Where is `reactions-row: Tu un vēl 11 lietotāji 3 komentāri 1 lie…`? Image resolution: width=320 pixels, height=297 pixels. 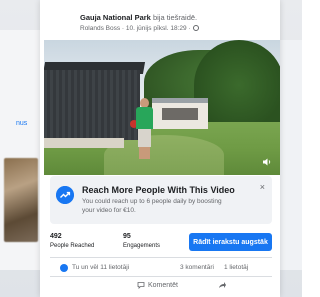
reactions-row: Tu un vēl 11 lietotāji 3 komentāri 1 lie… is located at coordinates (160, 268).